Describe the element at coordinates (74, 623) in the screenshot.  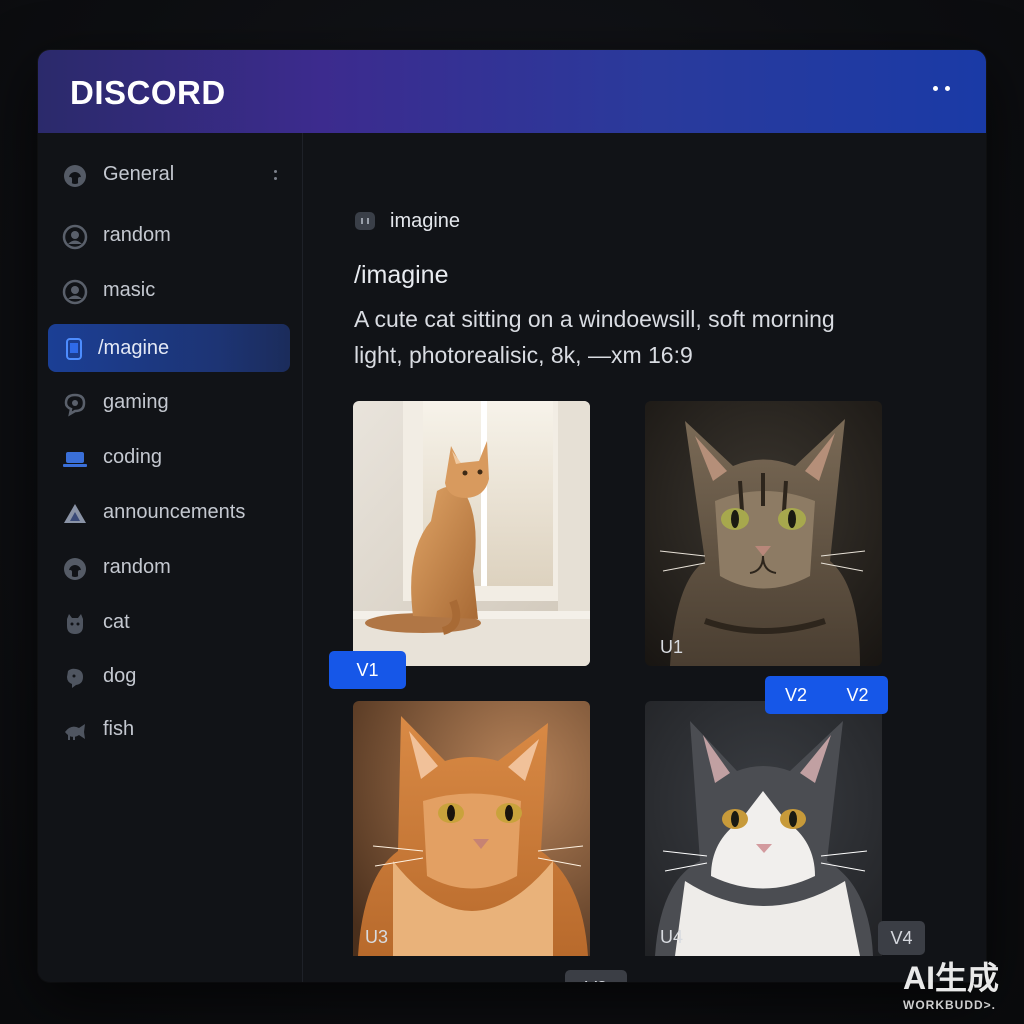
I see `cat-icon` at that location.